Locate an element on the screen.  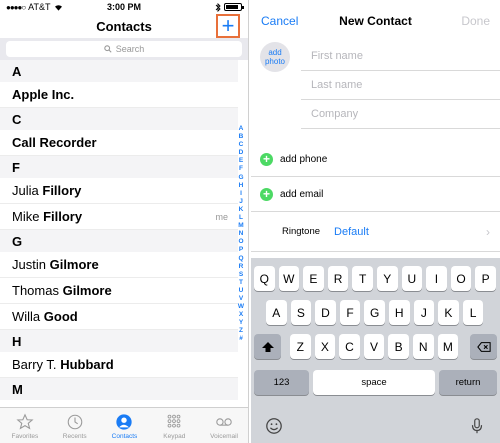
add-contact-button: + is located at coordinates (228, 26).